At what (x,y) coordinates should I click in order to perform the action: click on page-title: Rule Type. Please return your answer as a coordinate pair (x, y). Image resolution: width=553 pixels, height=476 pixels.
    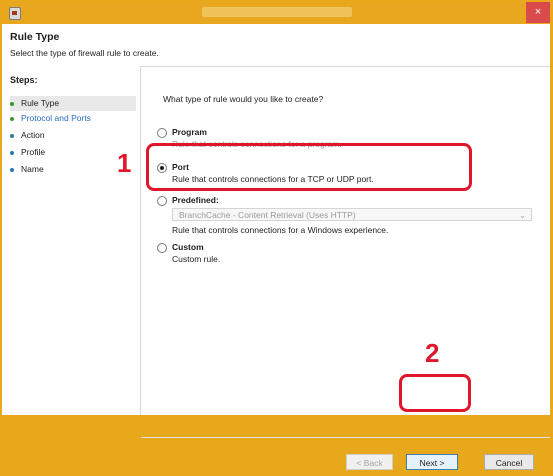
    Looking at the image, I should click on (35, 37).